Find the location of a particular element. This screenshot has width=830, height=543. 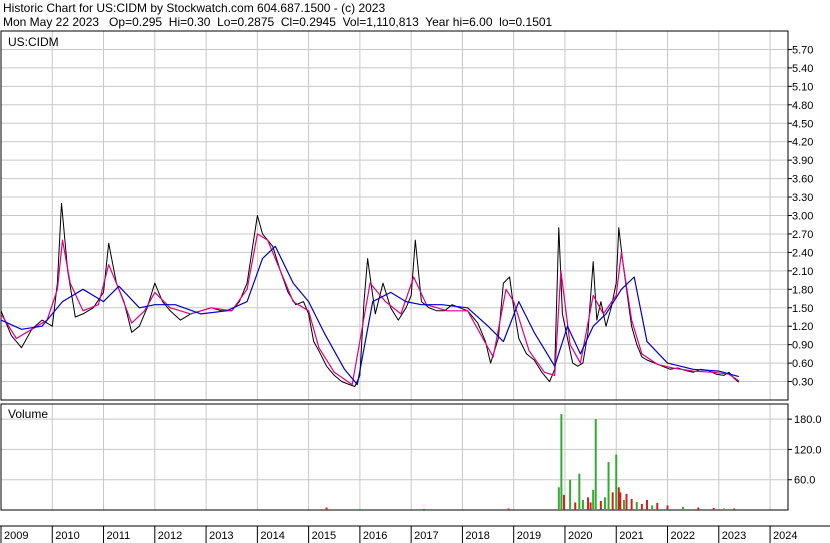

year-tick-label: 2022 is located at coordinates (683, 536).